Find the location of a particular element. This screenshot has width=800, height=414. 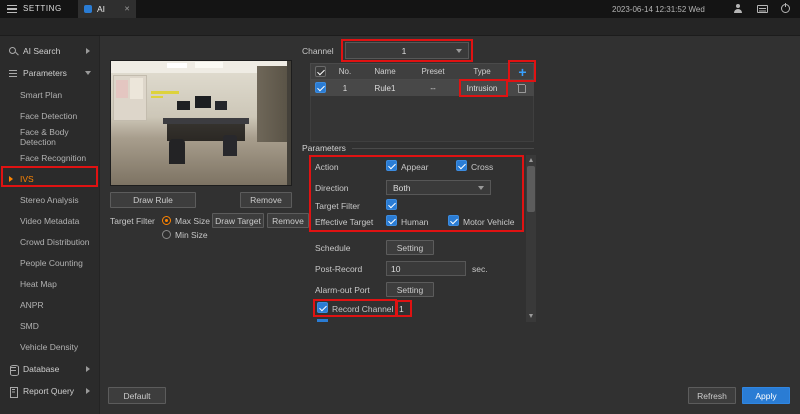

hamburger-menu-icon is located at coordinates (12, 9).